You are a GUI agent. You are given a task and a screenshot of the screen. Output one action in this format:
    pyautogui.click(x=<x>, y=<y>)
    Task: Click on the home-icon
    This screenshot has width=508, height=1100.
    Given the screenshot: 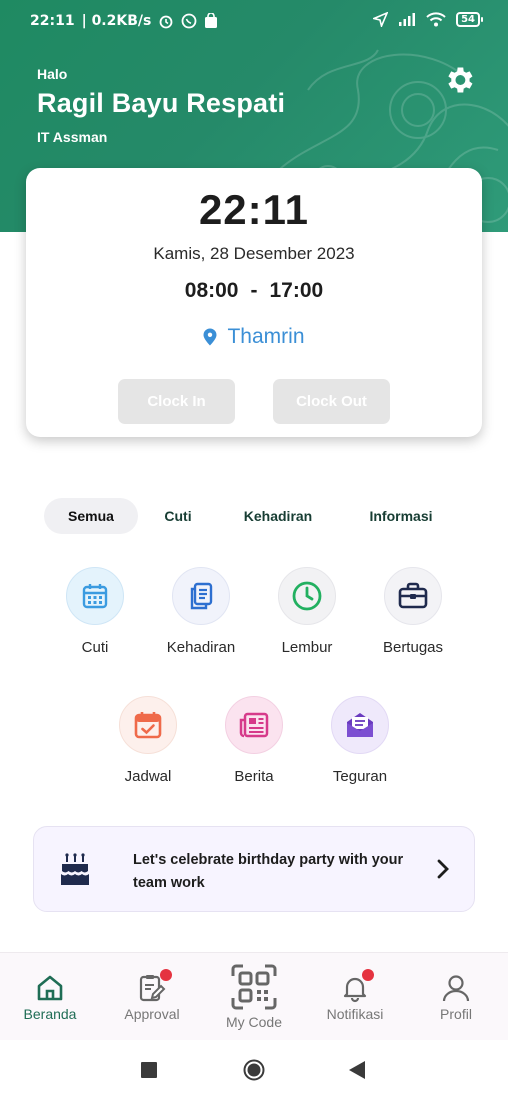 What is the action you would take?
    pyautogui.click(x=50, y=988)
    